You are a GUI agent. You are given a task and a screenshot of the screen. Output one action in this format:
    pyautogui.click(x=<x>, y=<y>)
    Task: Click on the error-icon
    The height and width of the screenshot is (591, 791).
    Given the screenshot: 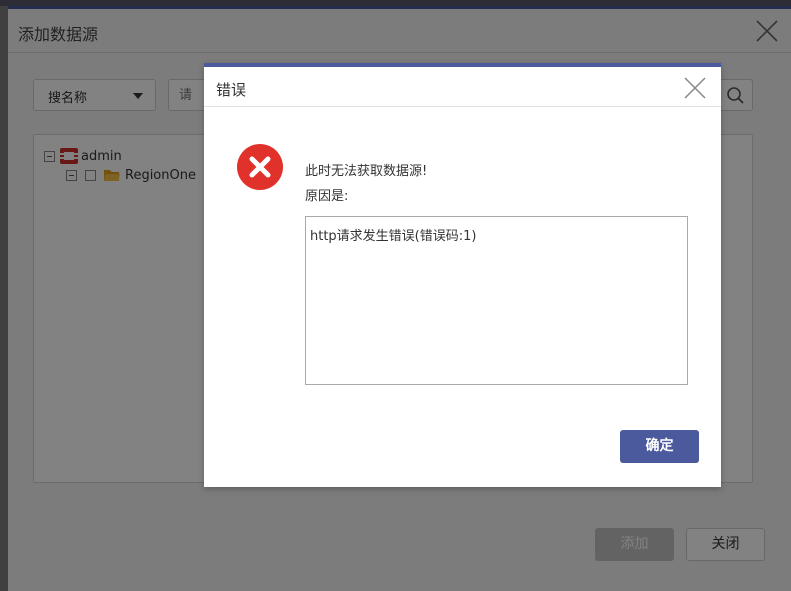 What is the action you would take?
    pyautogui.click(x=260, y=167)
    